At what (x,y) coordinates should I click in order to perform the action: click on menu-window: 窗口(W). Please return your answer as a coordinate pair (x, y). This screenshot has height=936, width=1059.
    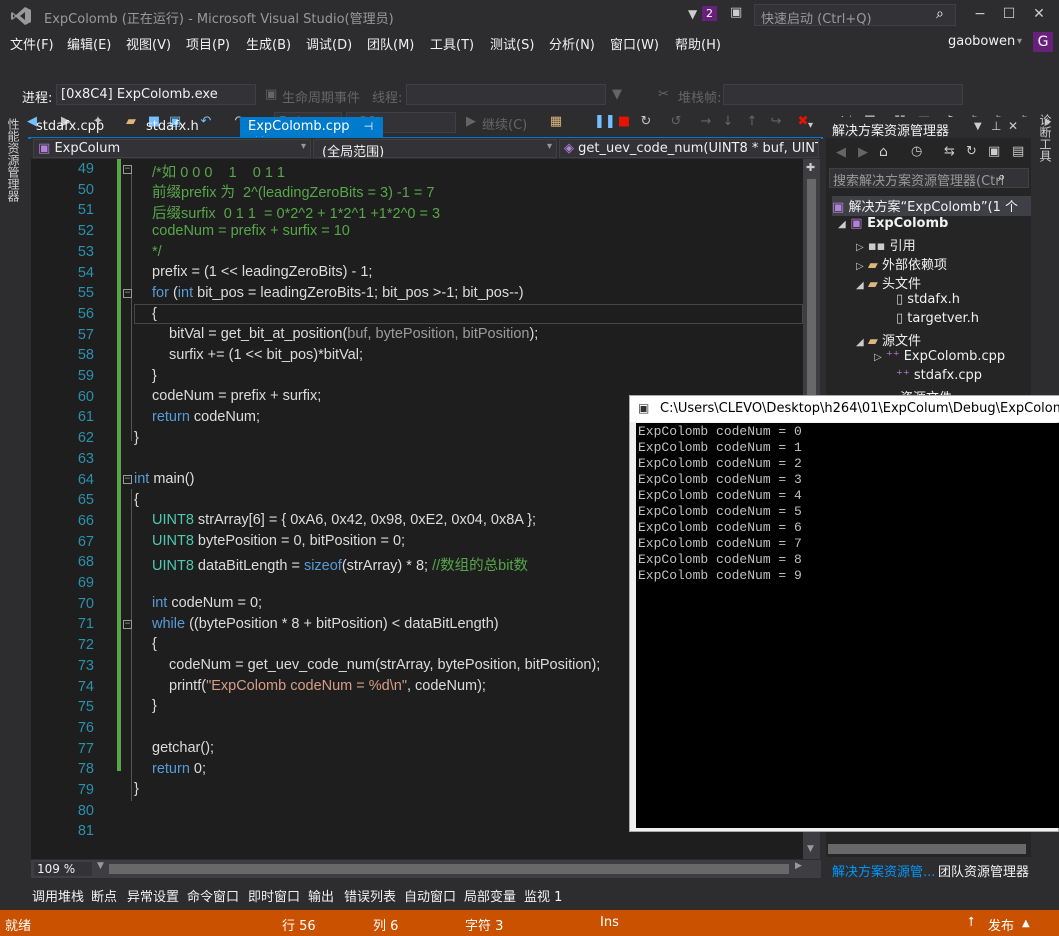
    Looking at the image, I should click on (634, 43).